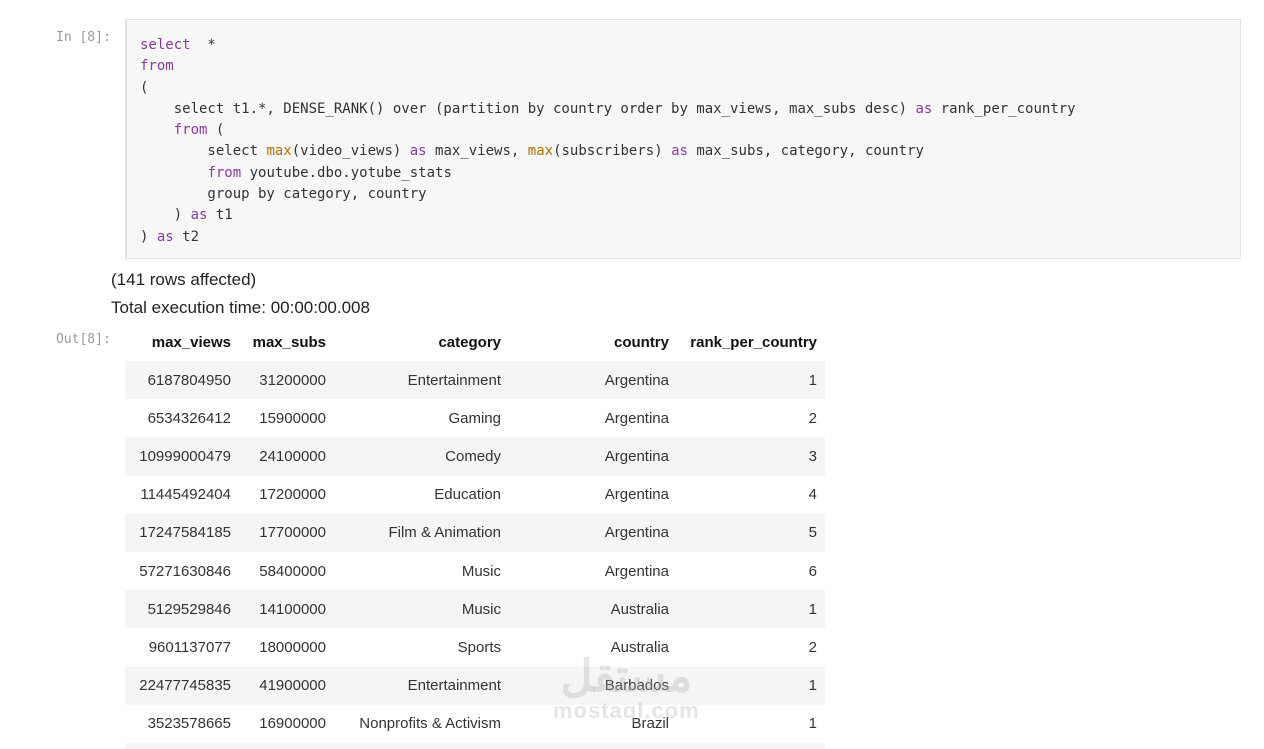  Describe the element at coordinates (286, 532) in the screenshot. I see `cell-max-subs: 17700000` at that location.